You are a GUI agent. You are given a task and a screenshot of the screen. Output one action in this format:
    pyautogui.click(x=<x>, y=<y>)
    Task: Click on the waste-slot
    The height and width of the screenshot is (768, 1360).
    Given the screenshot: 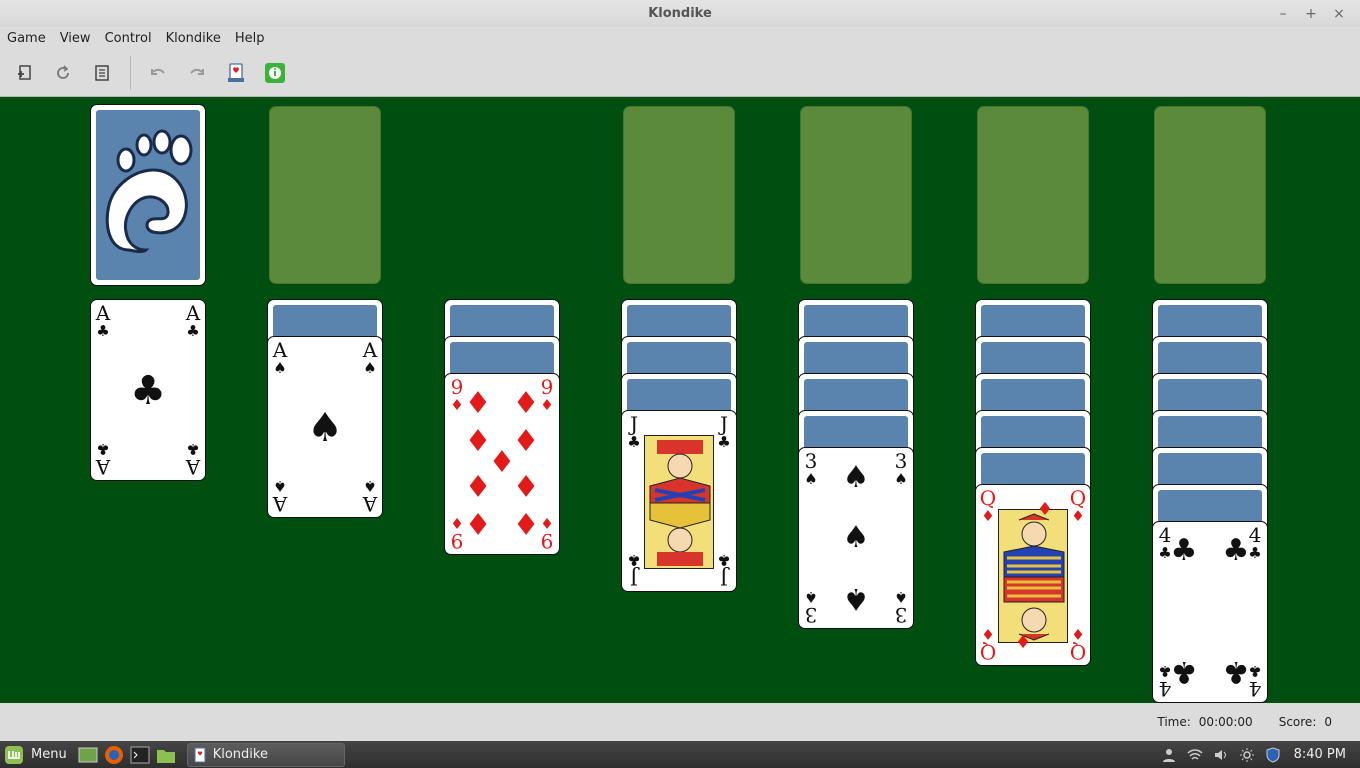 What is the action you would take?
    pyautogui.click(x=325, y=195)
    